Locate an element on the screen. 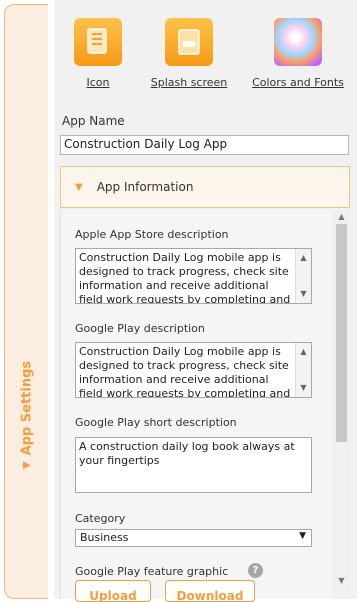 Image resolution: width=357 pixels, height=602 pixels. dropdown-arrow-icon: ▼ is located at coordinates (302, 536).